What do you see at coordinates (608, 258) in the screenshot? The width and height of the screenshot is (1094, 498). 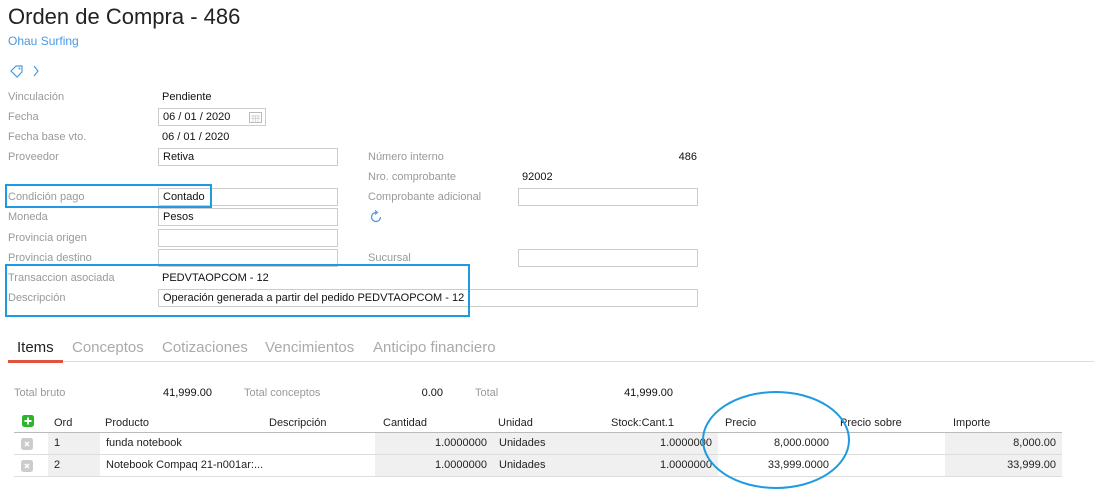 I see `sucursal-input` at bounding box center [608, 258].